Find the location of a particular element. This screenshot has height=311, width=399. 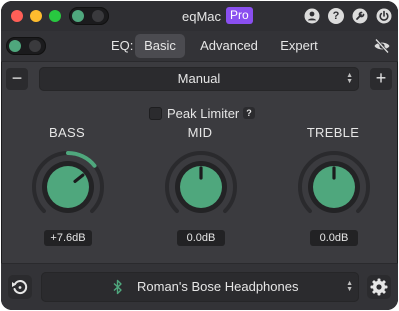

minimize-window-button is located at coordinates (36, 16).